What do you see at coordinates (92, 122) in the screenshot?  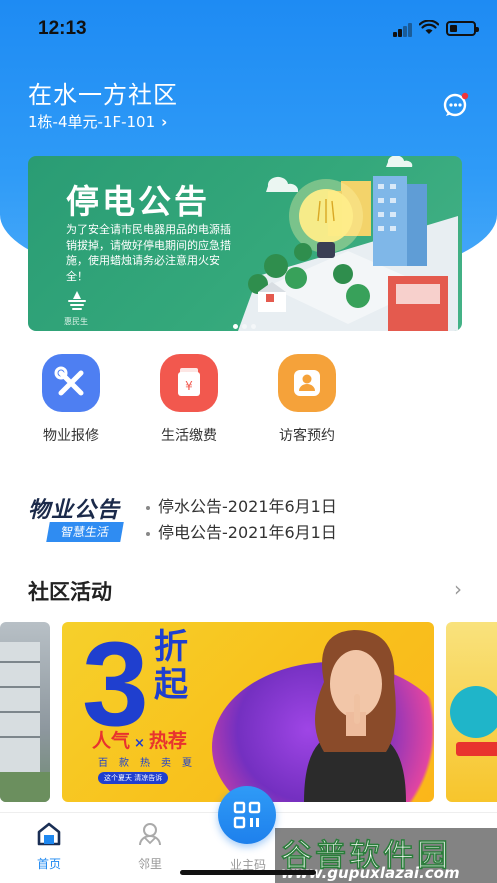 I see `address-text: 1栋-4单元-1F-101` at bounding box center [92, 122].